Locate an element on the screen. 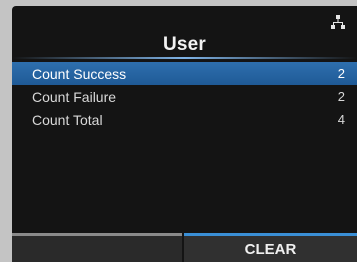 This screenshot has width=357, height=262. clear-softkey: CLEAR is located at coordinates (270, 247).